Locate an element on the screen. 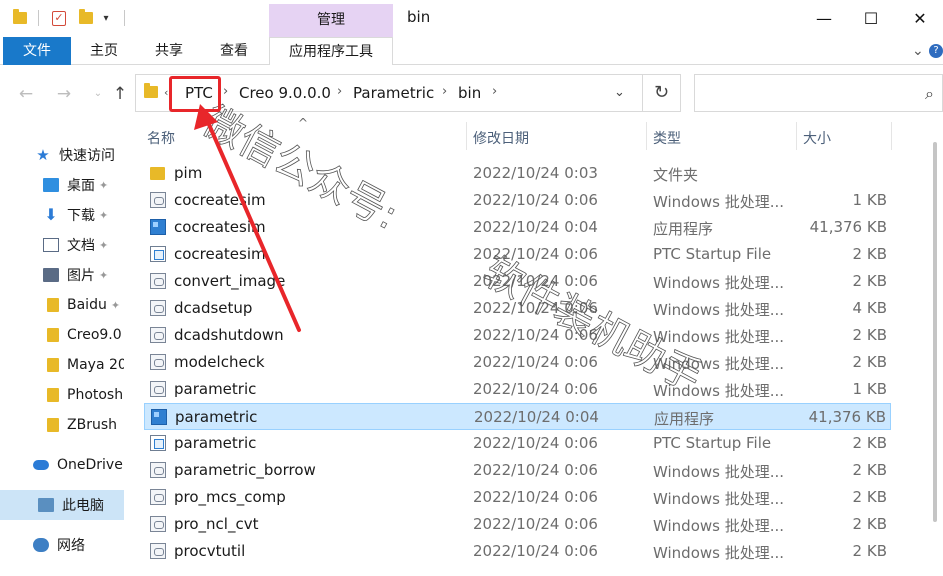  tab-application-tools: 应用程序工具 is located at coordinates (331, 51).